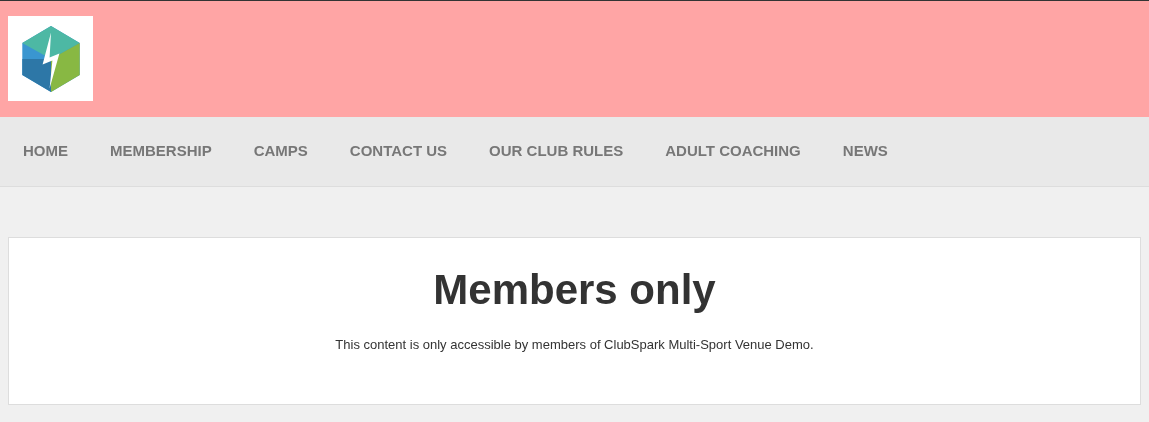  Describe the element at coordinates (556, 151) in the screenshot. I see `nav-link: OUR CLUB RULES` at that location.